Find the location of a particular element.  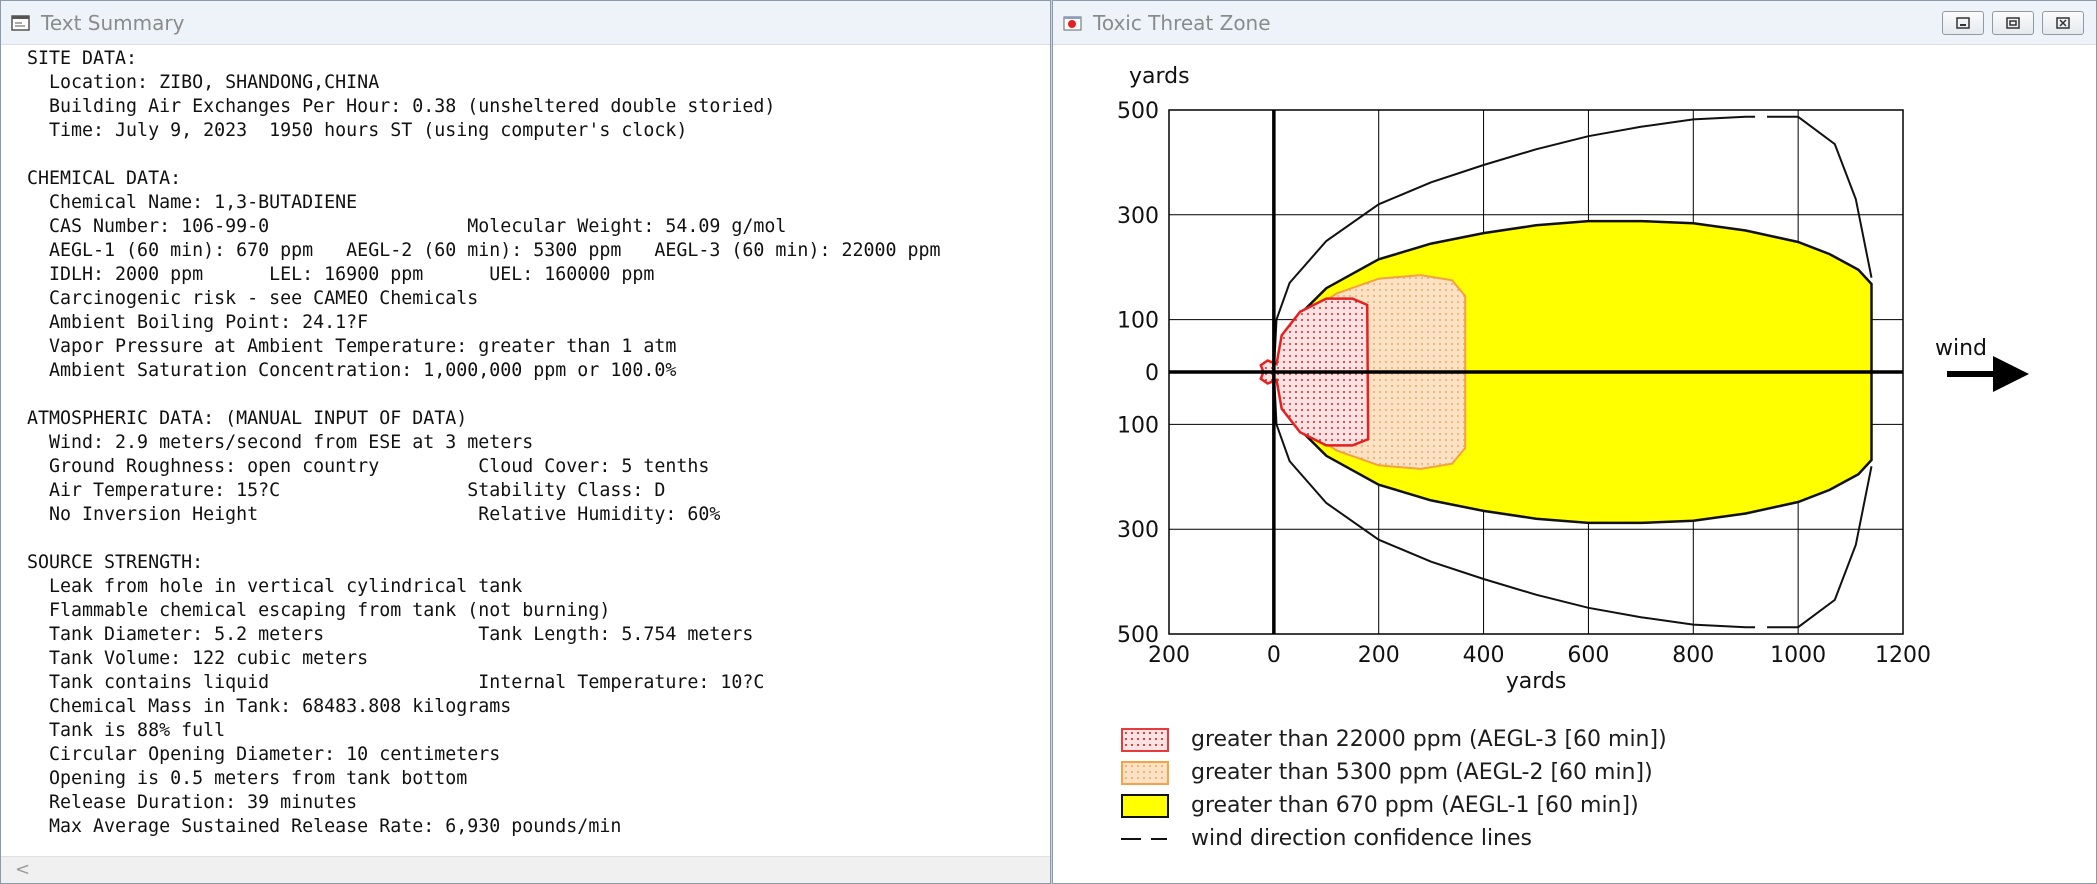

legend-swatch-aegl2 is located at coordinates (1145, 772).